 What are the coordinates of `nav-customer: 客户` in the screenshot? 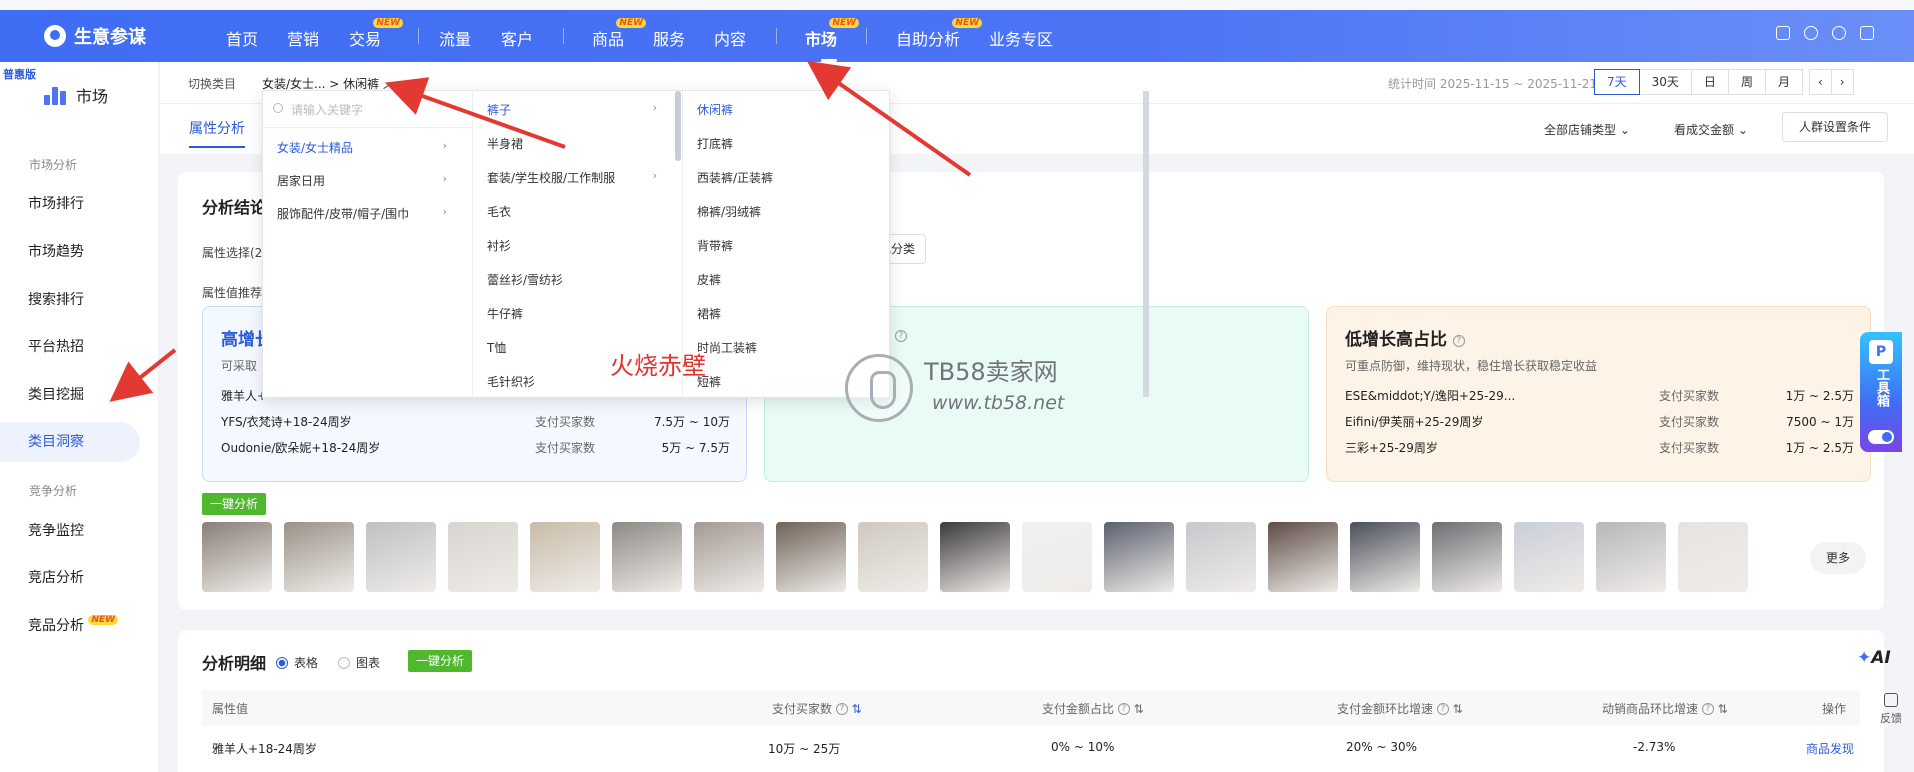 It's located at (517, 38).